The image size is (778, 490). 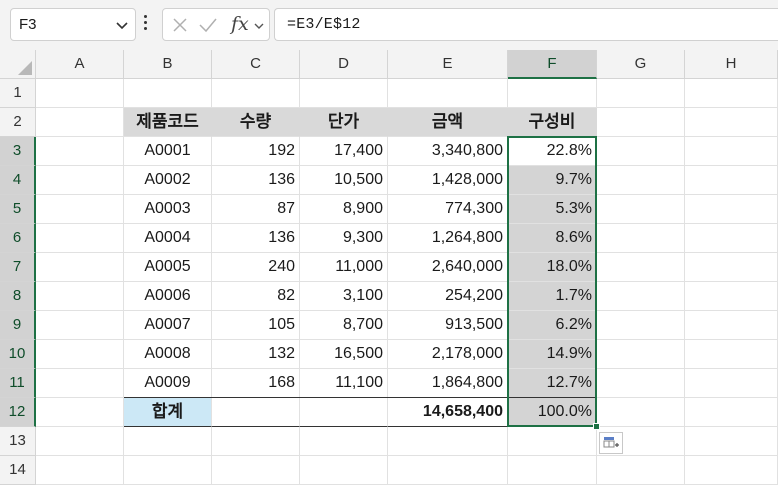 What do you see at coordinates (168, 267) in the screenshot?
I see `table-cell: A0005` at bounding box center [168, 267].